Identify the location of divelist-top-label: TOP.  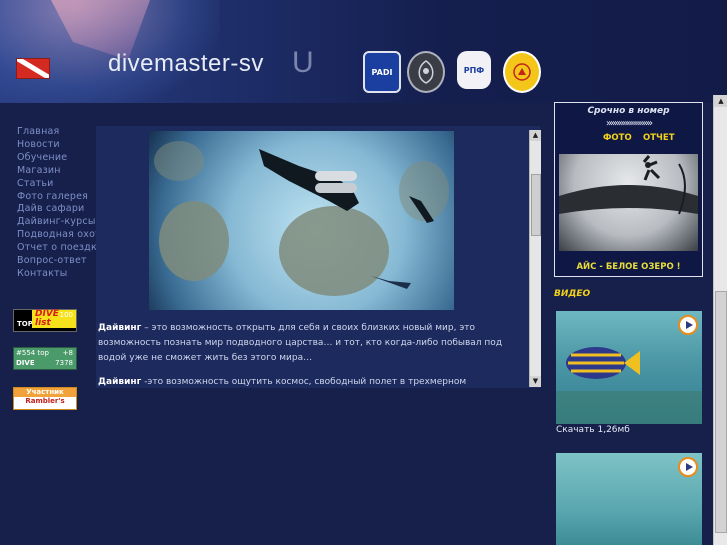
(25, 324).